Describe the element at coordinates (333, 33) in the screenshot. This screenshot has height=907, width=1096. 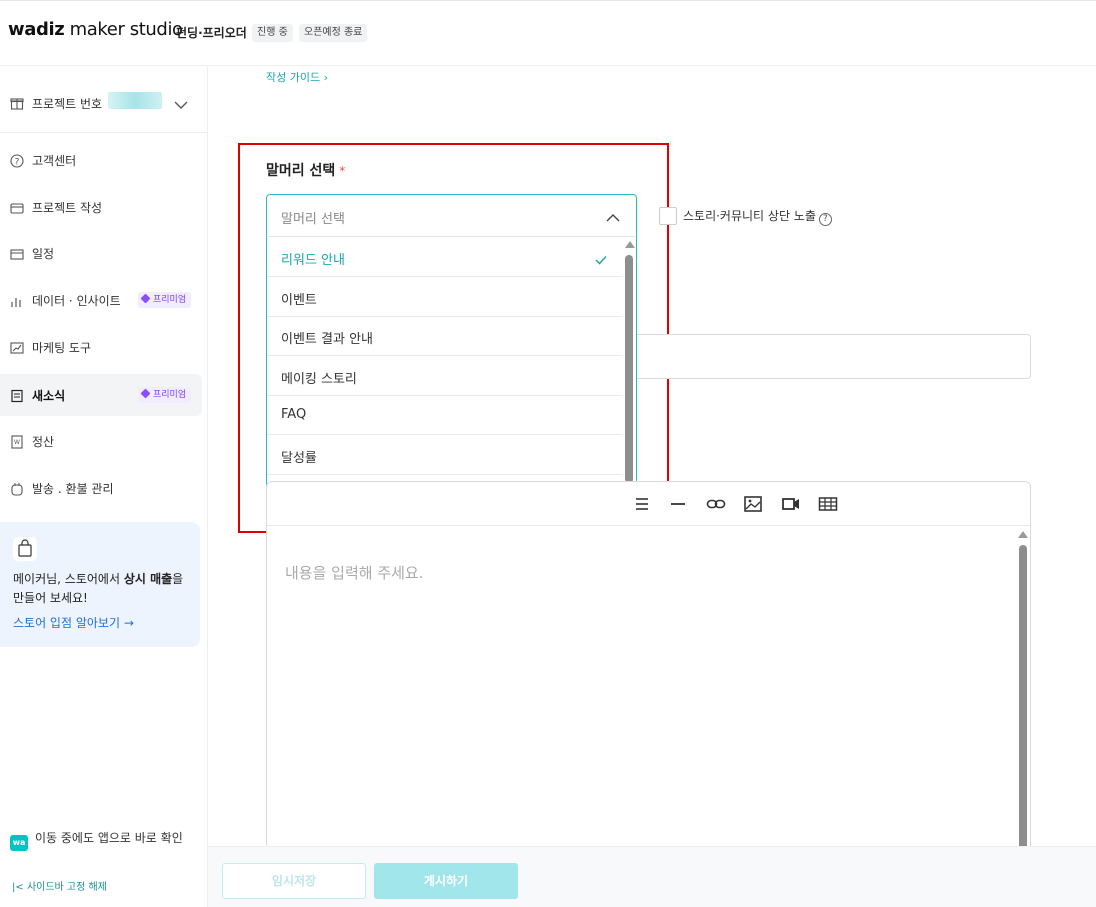
I see `open-status-chip: 오픈예정 종료` at that location.